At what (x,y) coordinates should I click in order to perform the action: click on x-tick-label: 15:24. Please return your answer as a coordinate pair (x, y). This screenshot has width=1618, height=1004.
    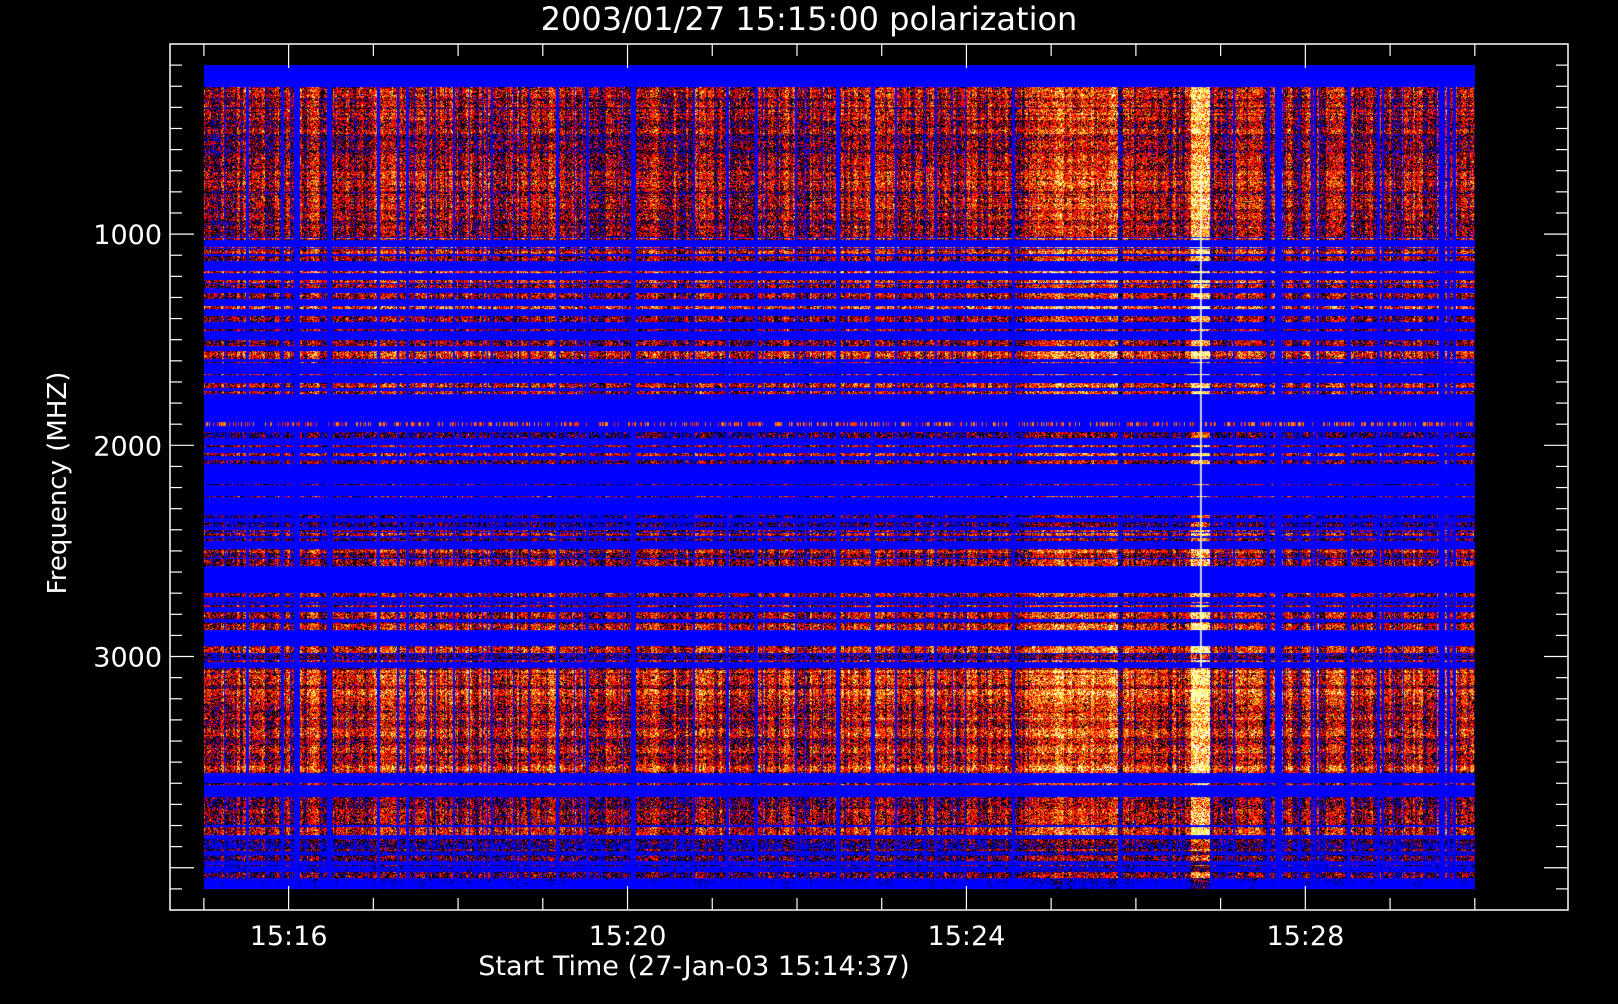
    Looking at the image, I should click on (967, 936).